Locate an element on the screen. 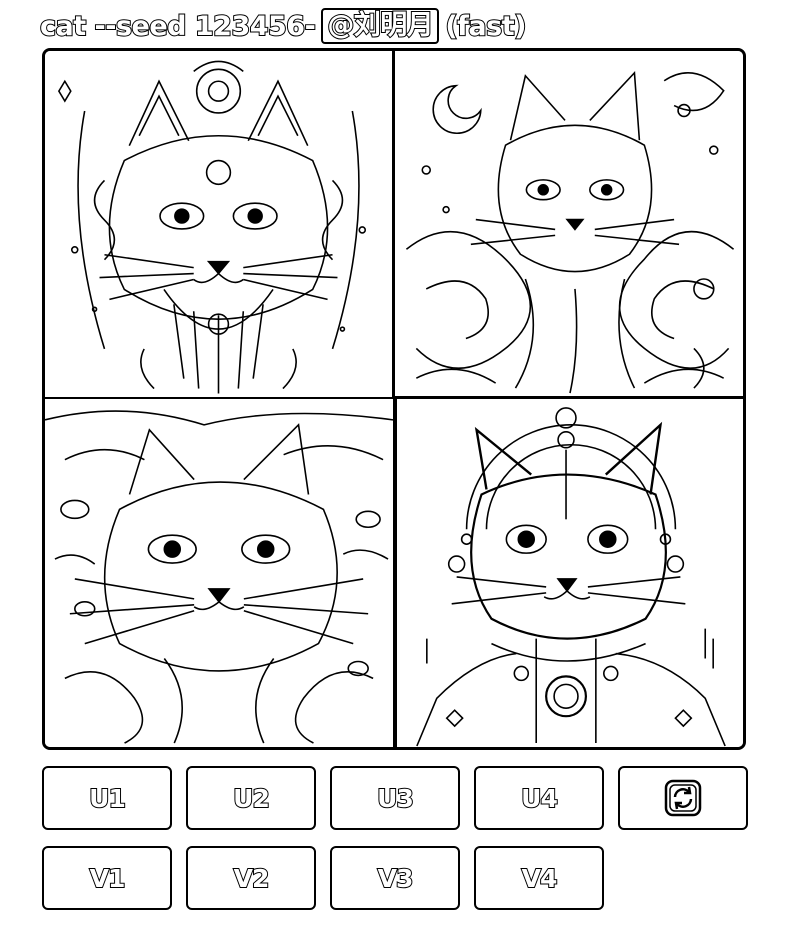 This screenshot has height=926, width=812. upscale-2-label: U2 is located at coordinates (251, 798).